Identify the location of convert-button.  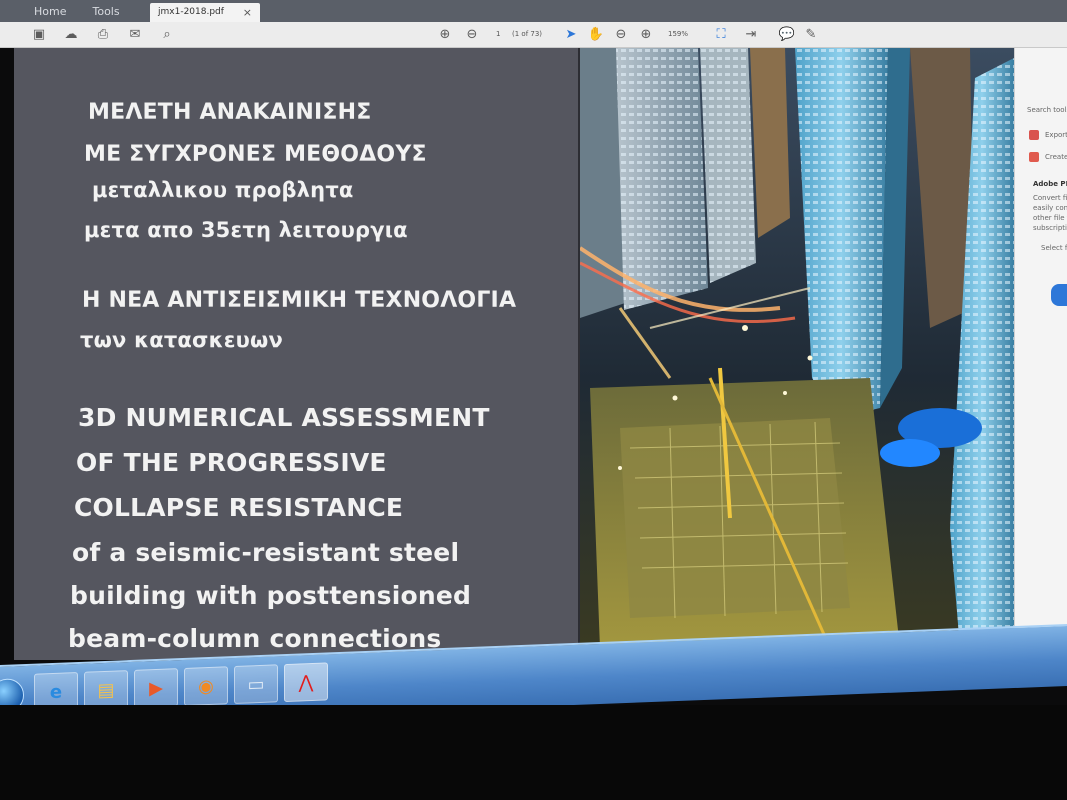
(1059, 295).